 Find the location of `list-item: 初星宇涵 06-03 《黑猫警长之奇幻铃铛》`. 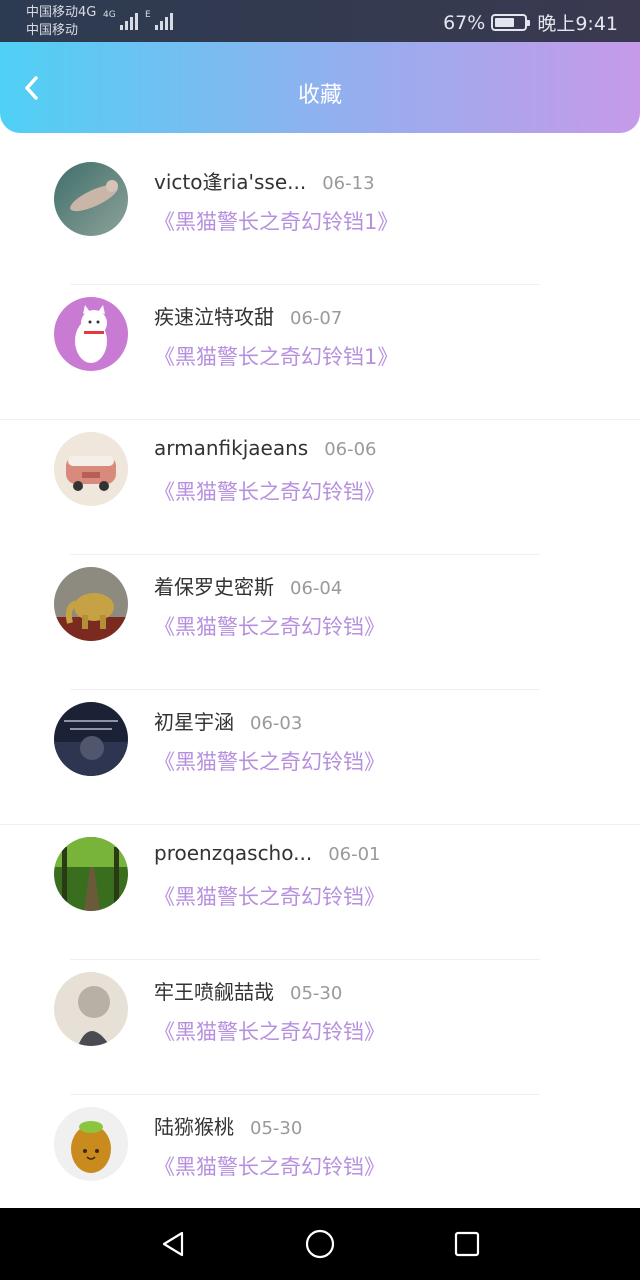

list-item: 初星宇涵 06-03 《黑猫警长之奇幻铃铛》 is located at coordinates (320, 757).